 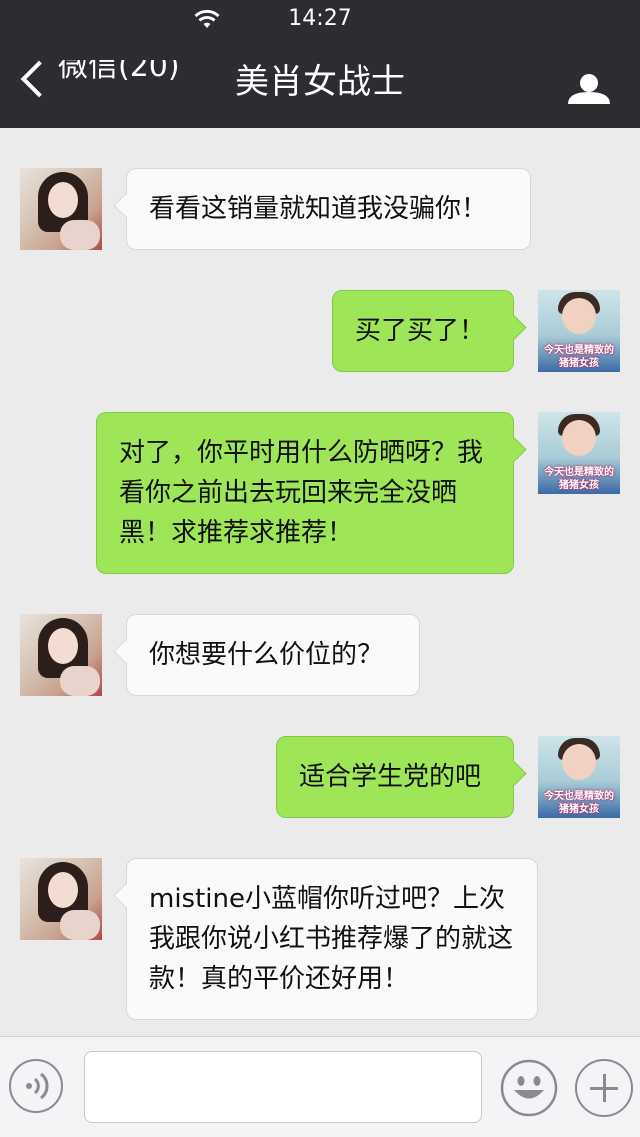 I want to click on received-message-bubble: 你想要什么价位的？, so click(x=273, y=655).